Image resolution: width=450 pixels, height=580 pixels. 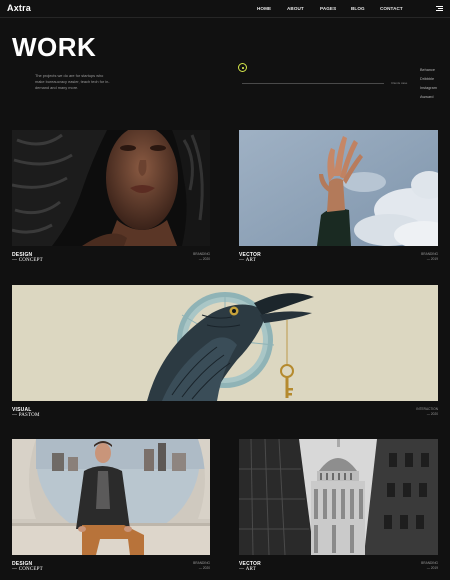 I want to click on target-dot-icon, so click(x=242, y=67).